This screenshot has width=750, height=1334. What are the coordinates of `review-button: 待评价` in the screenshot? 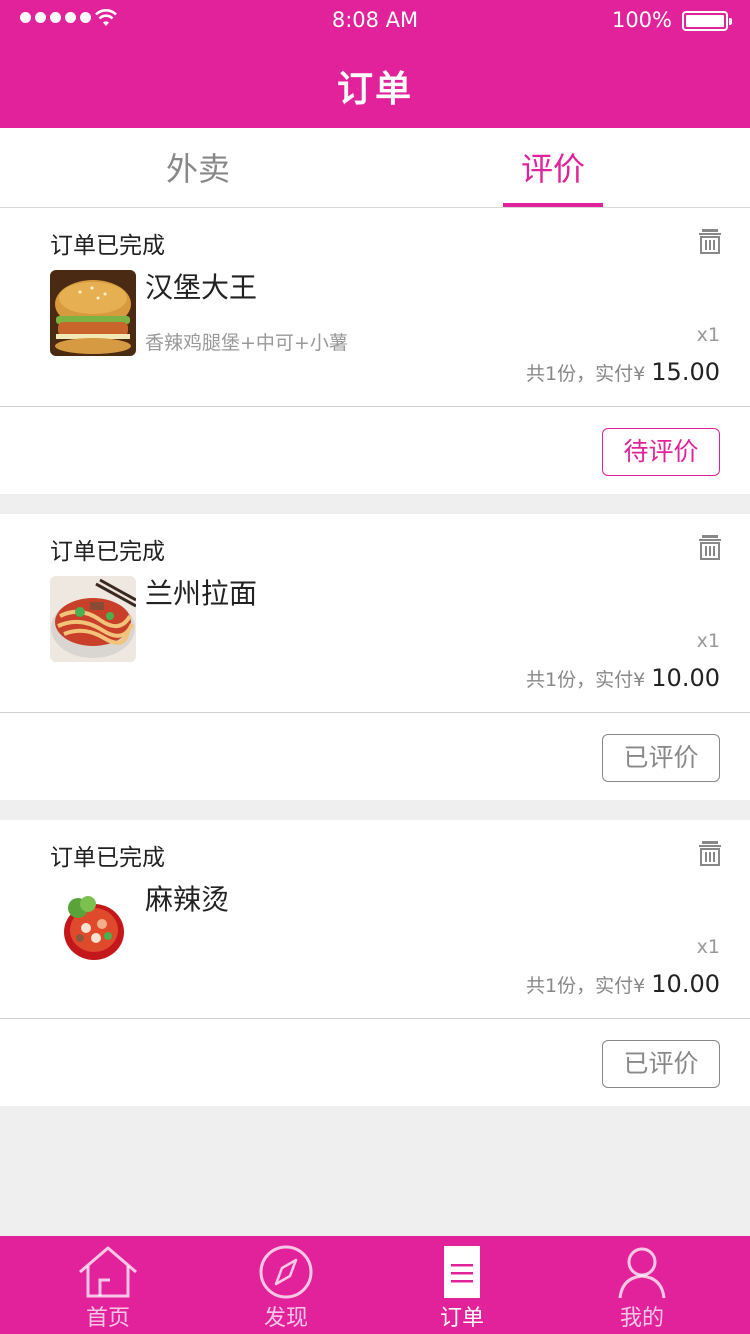 It's located at (661, 452).